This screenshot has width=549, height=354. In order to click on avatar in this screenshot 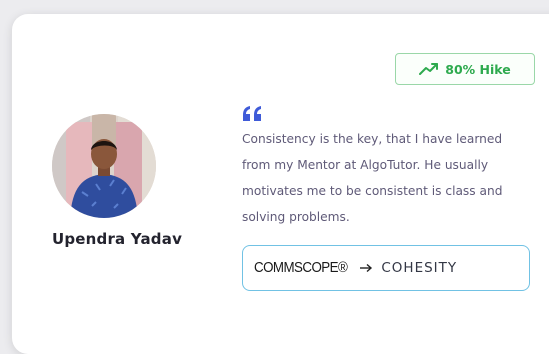, I will do `click(104, 166)`.